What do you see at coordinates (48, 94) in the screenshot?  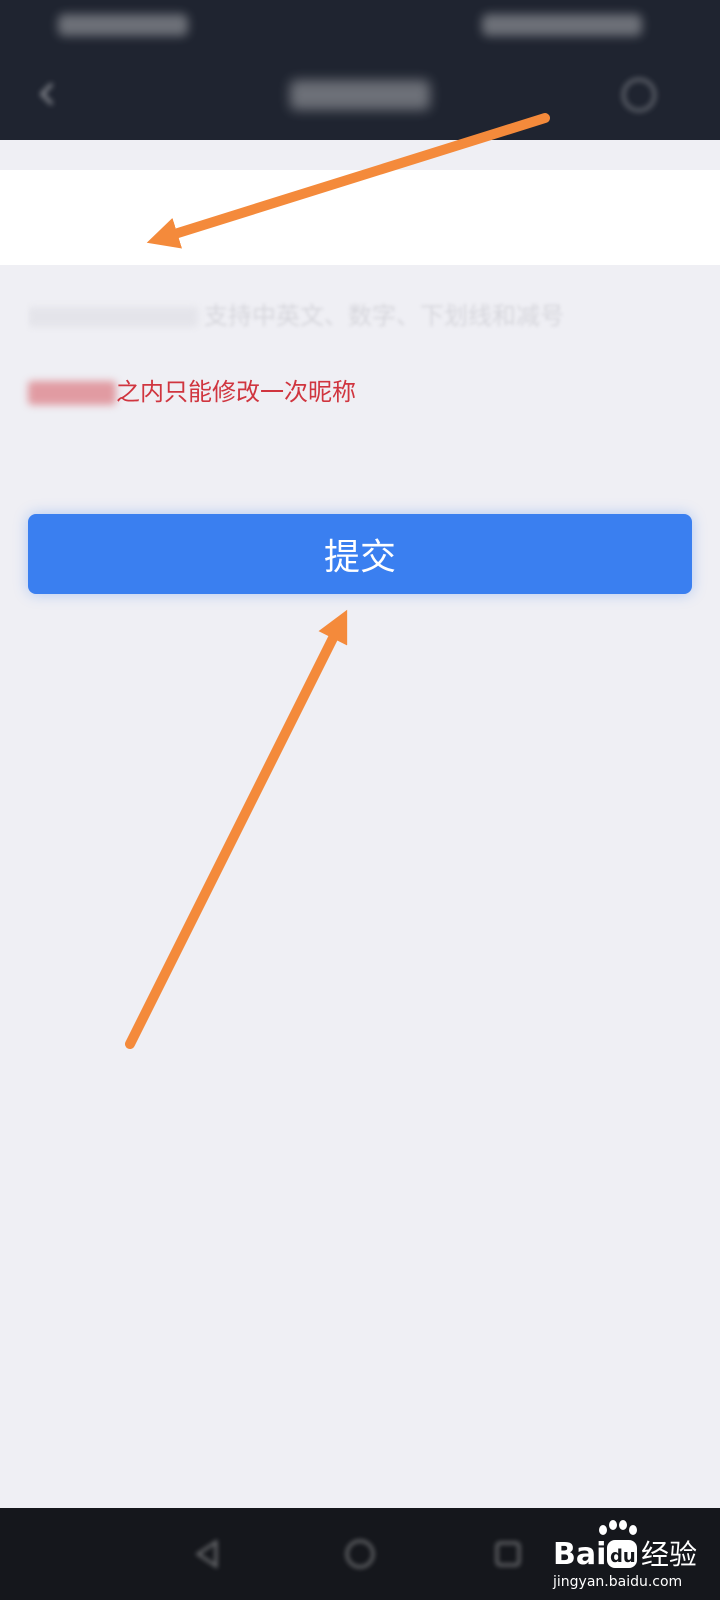 I see `back-icon` at bounding box center [48, 94].